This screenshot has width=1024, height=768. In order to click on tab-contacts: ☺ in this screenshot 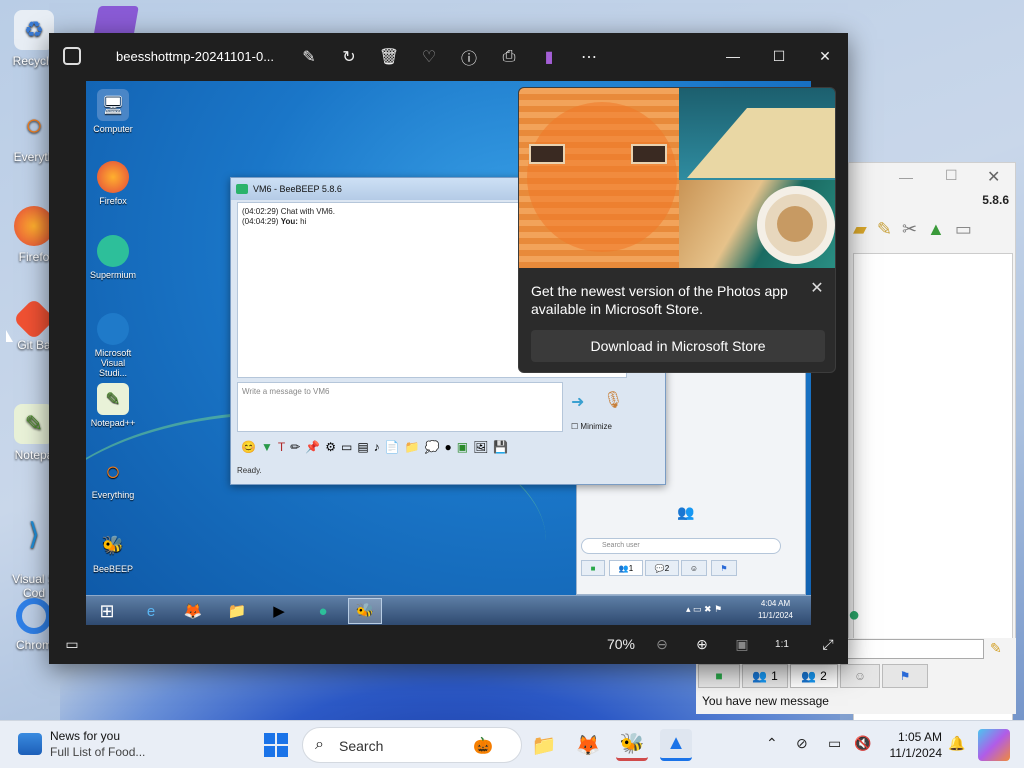, I will do `click(860, 676)`.